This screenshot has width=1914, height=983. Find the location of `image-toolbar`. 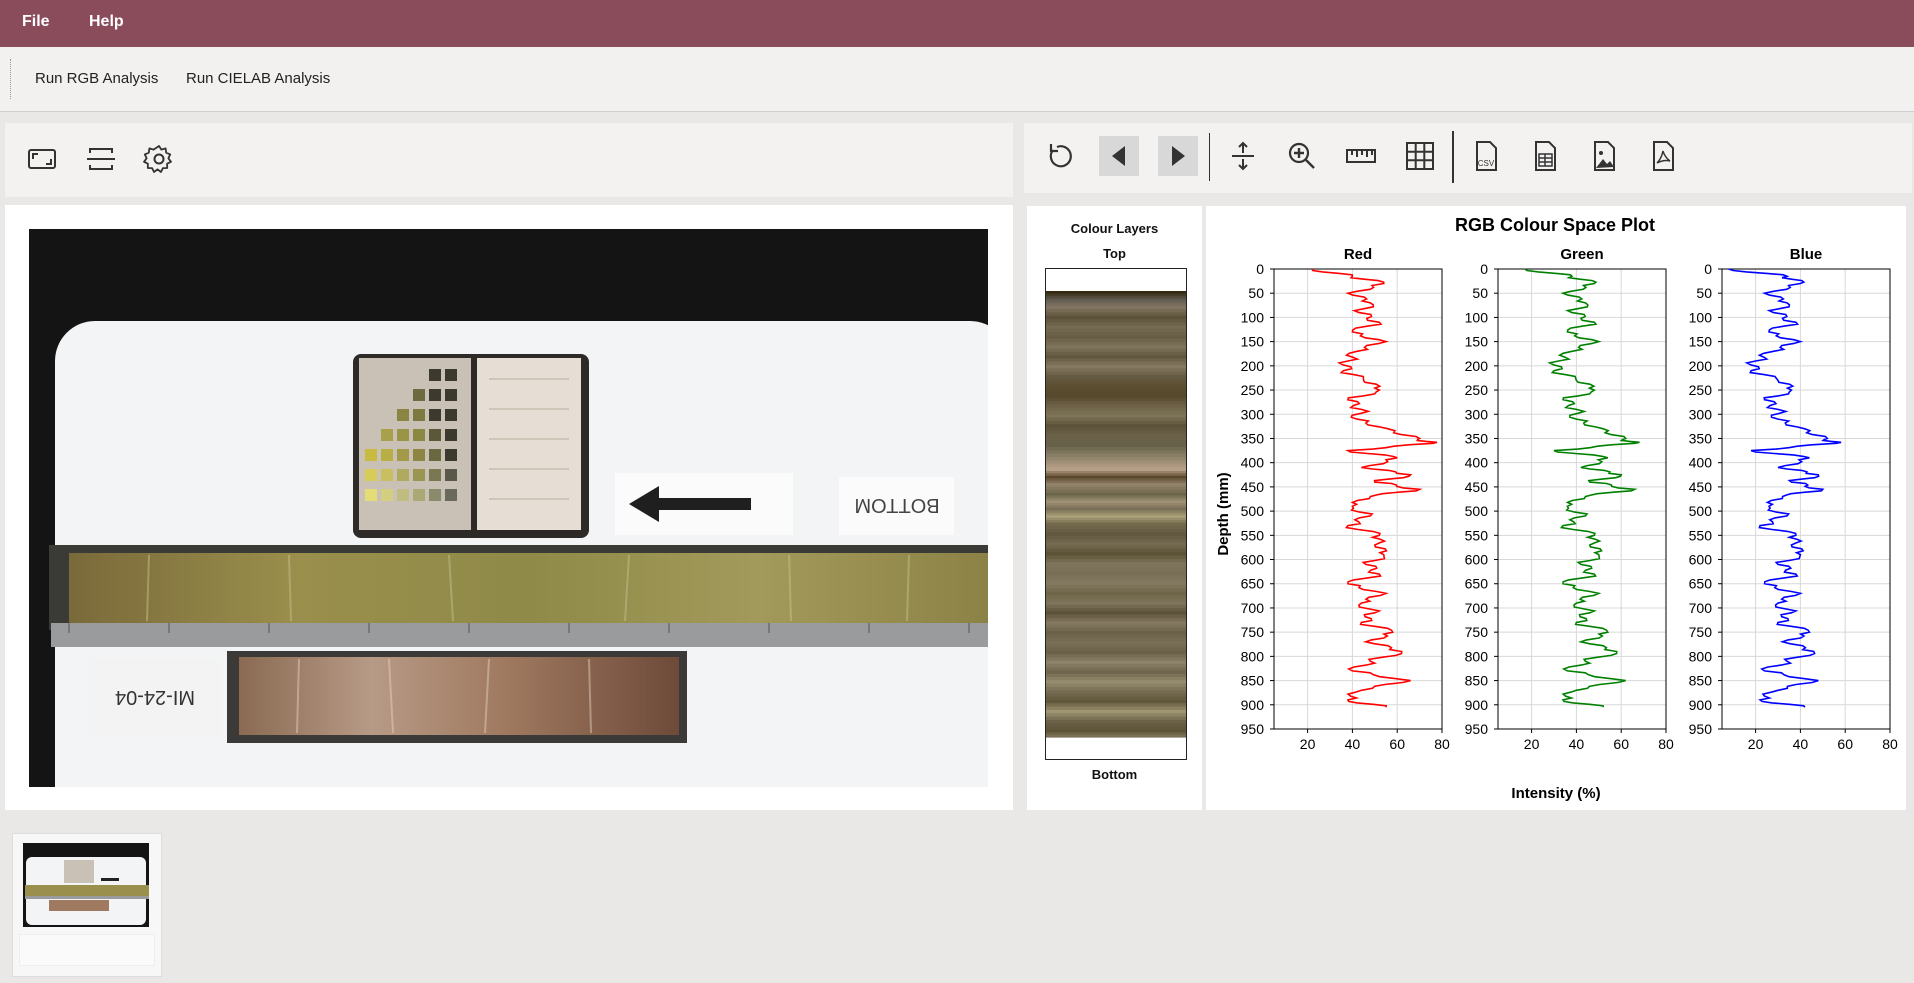

image-toolbar is located at coordinates (509, 160).